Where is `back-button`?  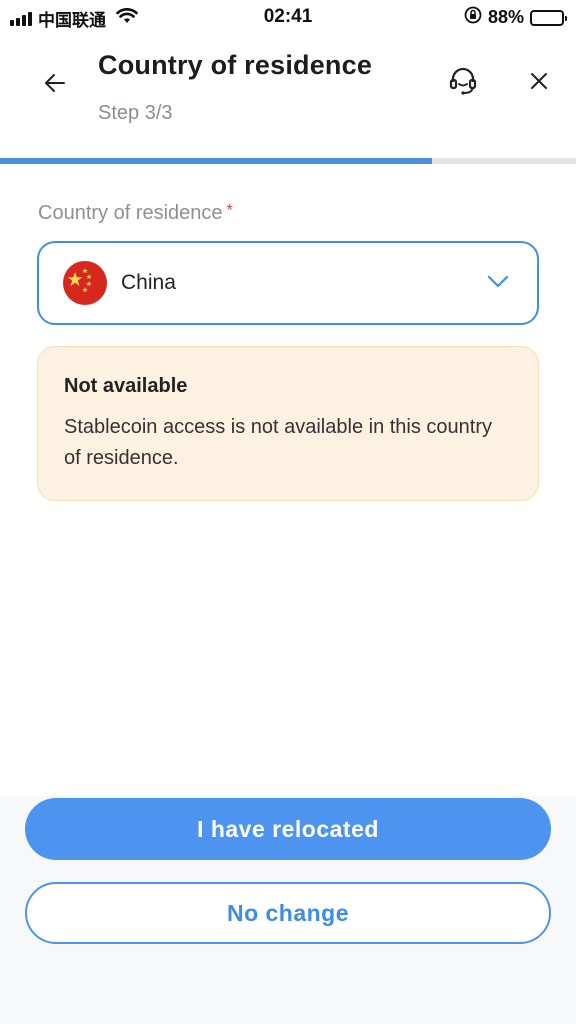 back-button is located at coordinates (55, 83).